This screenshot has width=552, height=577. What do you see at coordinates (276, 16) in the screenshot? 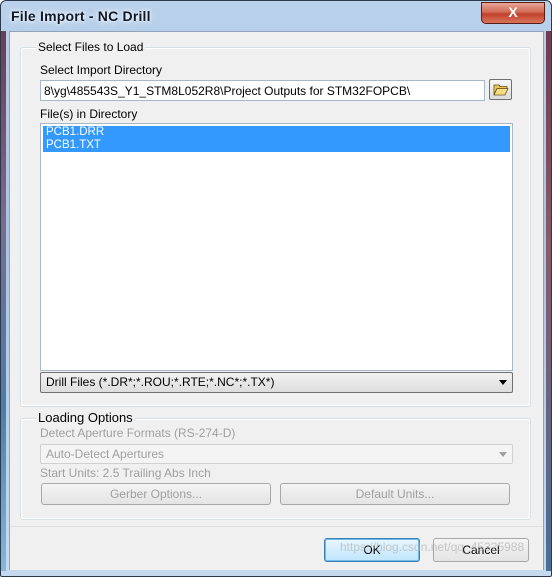
I see `title-bar: File Import - NC Drill X` at bounding box center [276, 16].